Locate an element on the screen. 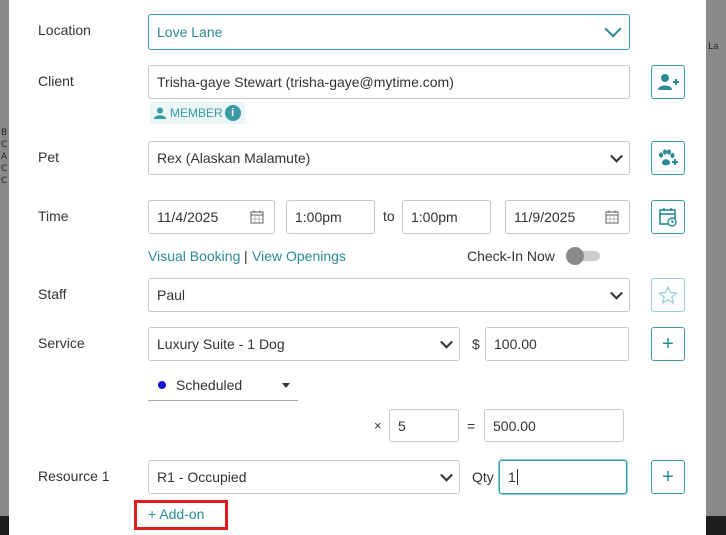  check-in-label: Check-In Now is located at coordinates (511, 256).